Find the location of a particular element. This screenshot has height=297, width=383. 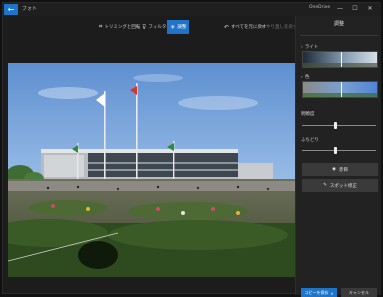

color-section-toggle: › 色 is located at coordinates (305, 77).